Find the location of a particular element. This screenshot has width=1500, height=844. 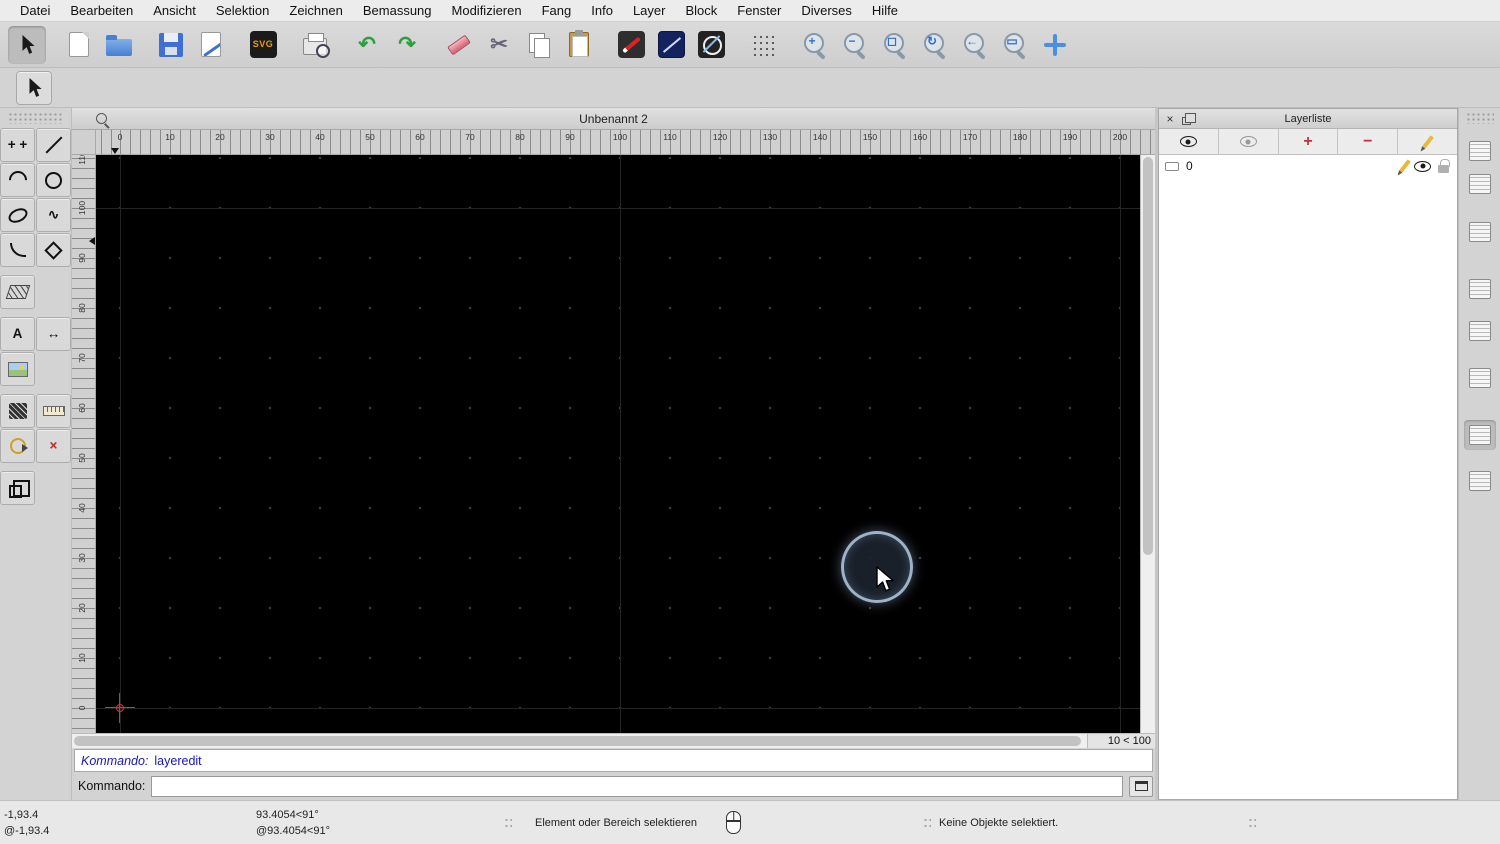

document-titlebar: Unbenannt 2 is located at coordinates (613, 119).